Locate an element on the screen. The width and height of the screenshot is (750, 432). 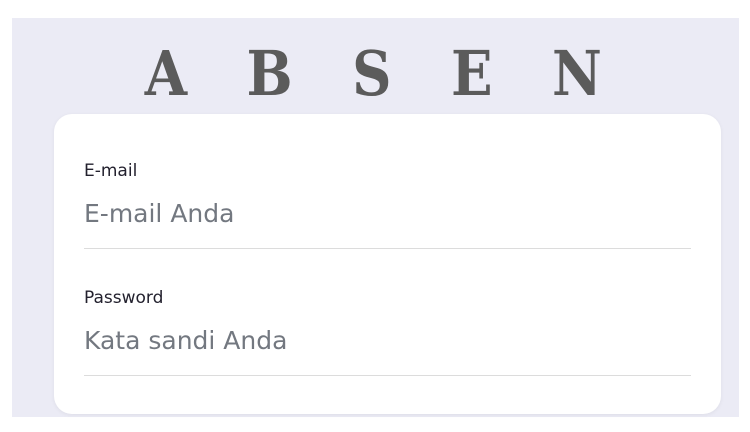
email-input is located at coordinates (387, 224).